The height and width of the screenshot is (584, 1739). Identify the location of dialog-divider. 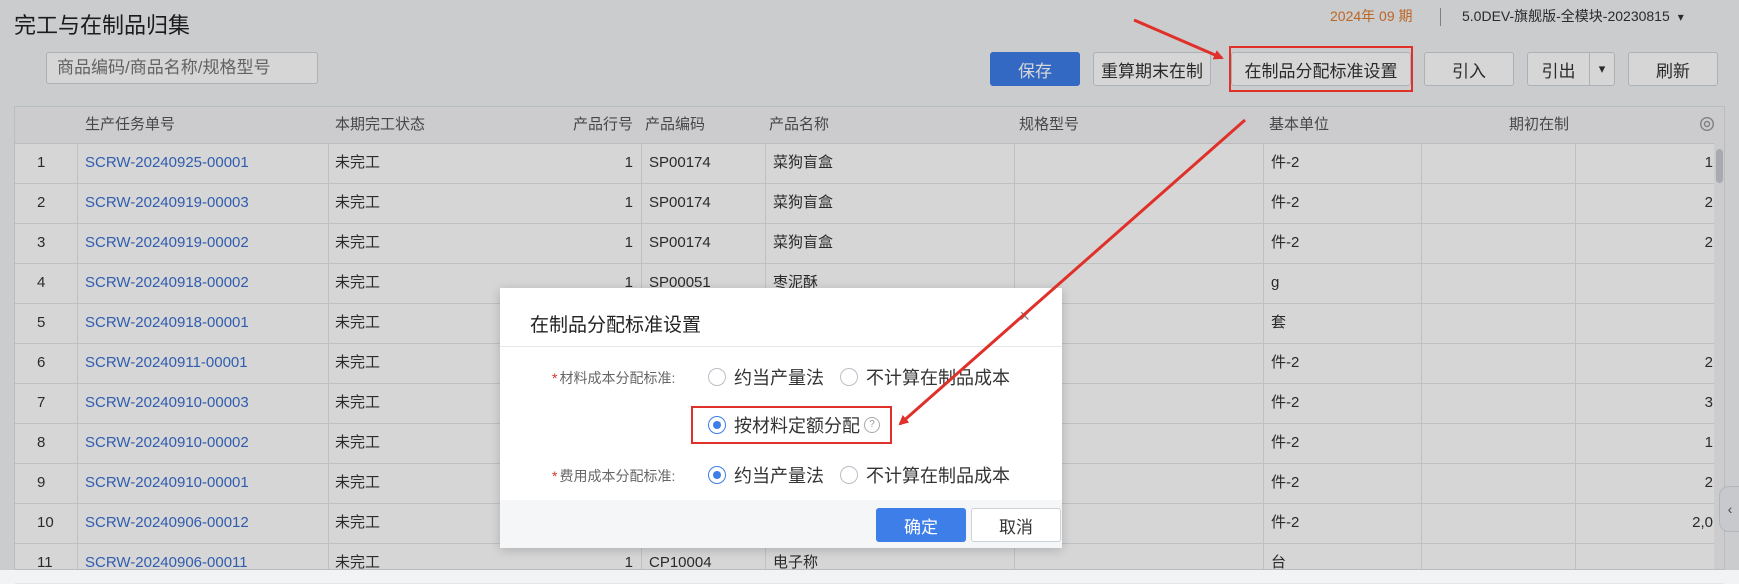
(781, 346).